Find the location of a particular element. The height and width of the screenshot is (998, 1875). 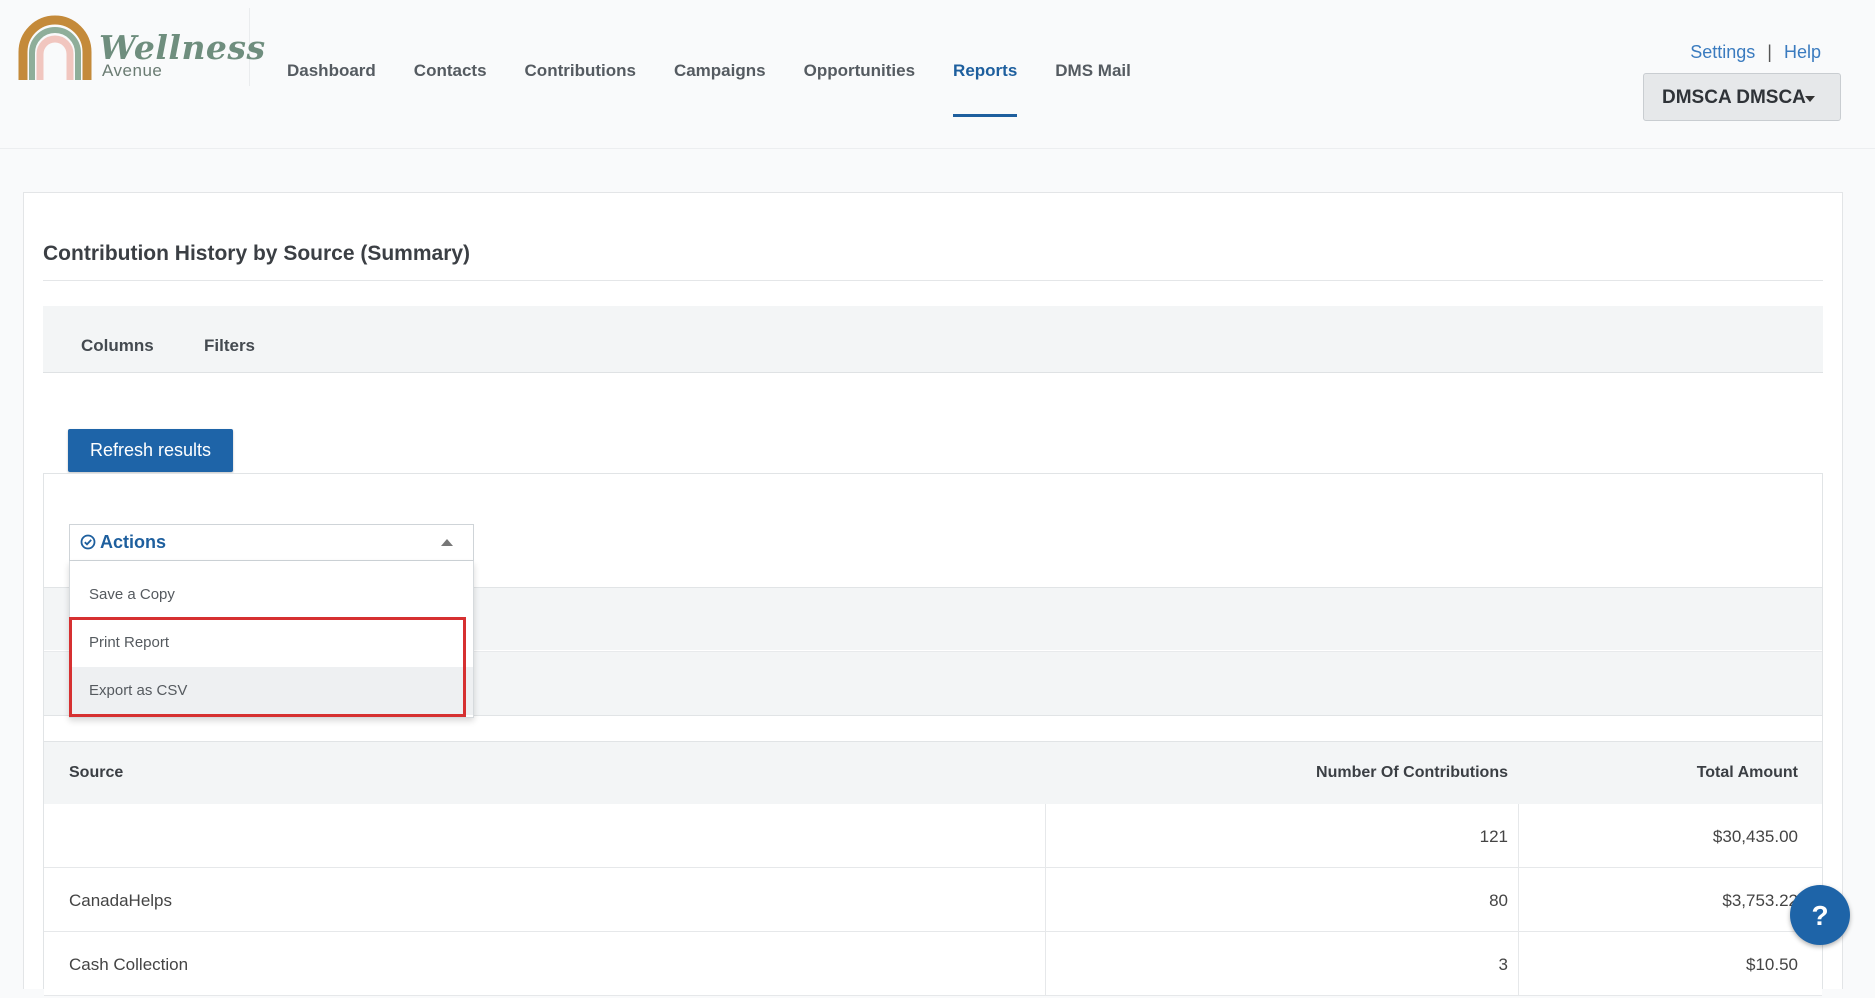

menu-item-save-a-copy: Save a Copy is located at coordinates (271, 595).